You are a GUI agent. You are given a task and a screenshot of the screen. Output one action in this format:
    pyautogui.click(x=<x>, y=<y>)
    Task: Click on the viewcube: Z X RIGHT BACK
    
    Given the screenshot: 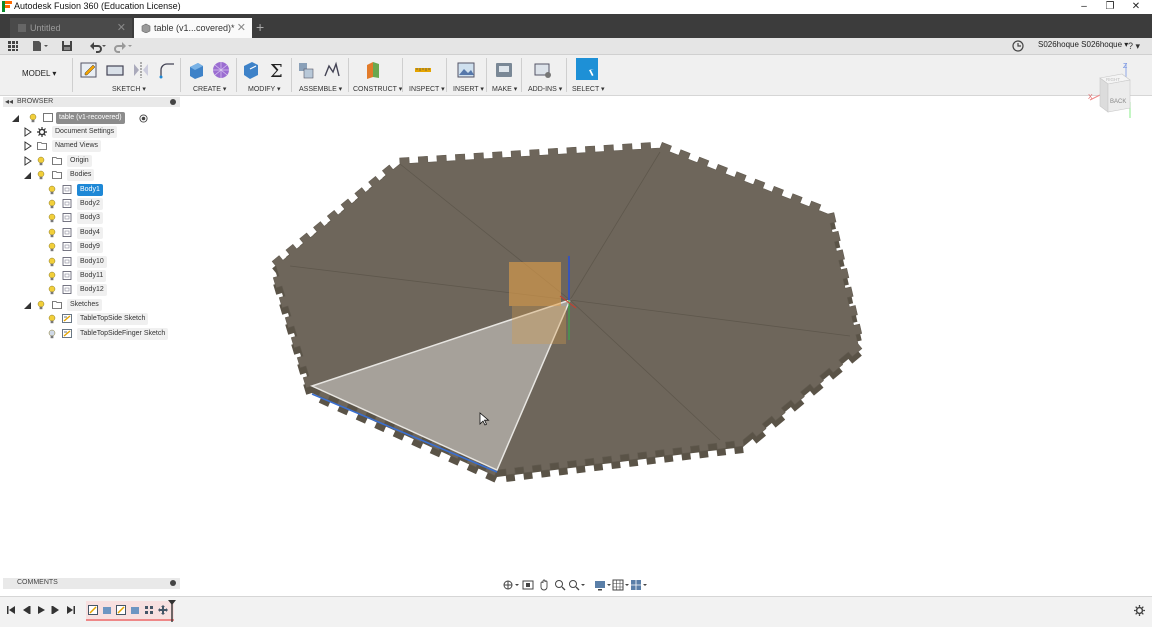 What is the action you would take?
    pyautogui.click(x=1113, y=90)
    